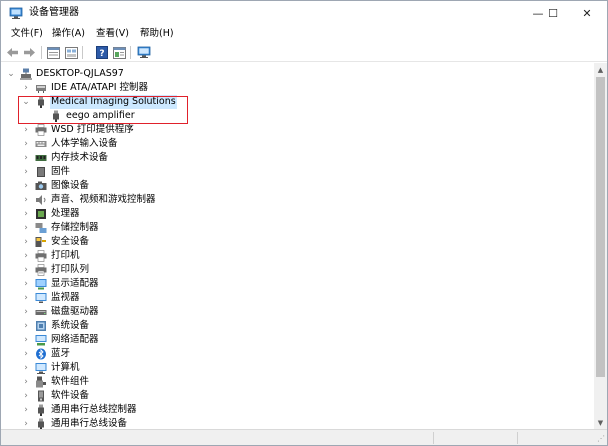 The height and width of the screenshot is (446, 608). What do you see at coordinates (41, 270) in the screenshot?
I see `print-queue-icon` at bounding box center [41, 270].